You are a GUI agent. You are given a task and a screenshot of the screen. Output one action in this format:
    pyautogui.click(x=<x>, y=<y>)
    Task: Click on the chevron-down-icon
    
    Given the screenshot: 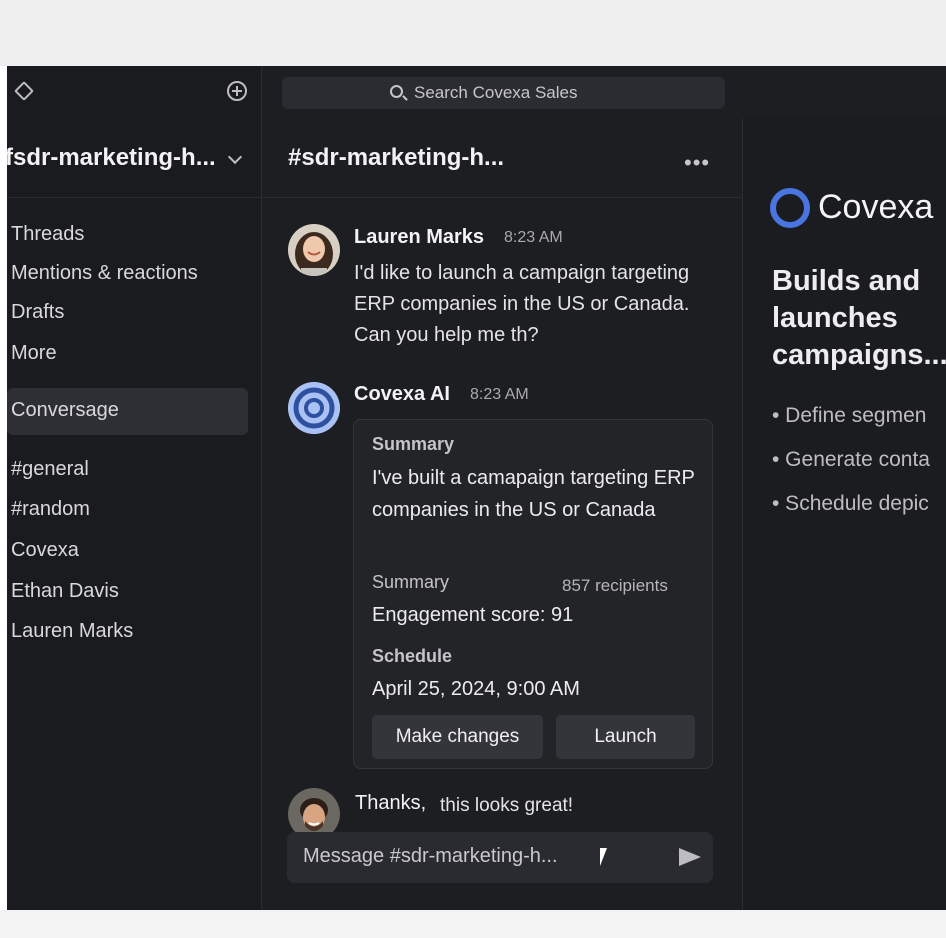 What is the action you would take?
    pyautogui.click(x=235, y=157)
    